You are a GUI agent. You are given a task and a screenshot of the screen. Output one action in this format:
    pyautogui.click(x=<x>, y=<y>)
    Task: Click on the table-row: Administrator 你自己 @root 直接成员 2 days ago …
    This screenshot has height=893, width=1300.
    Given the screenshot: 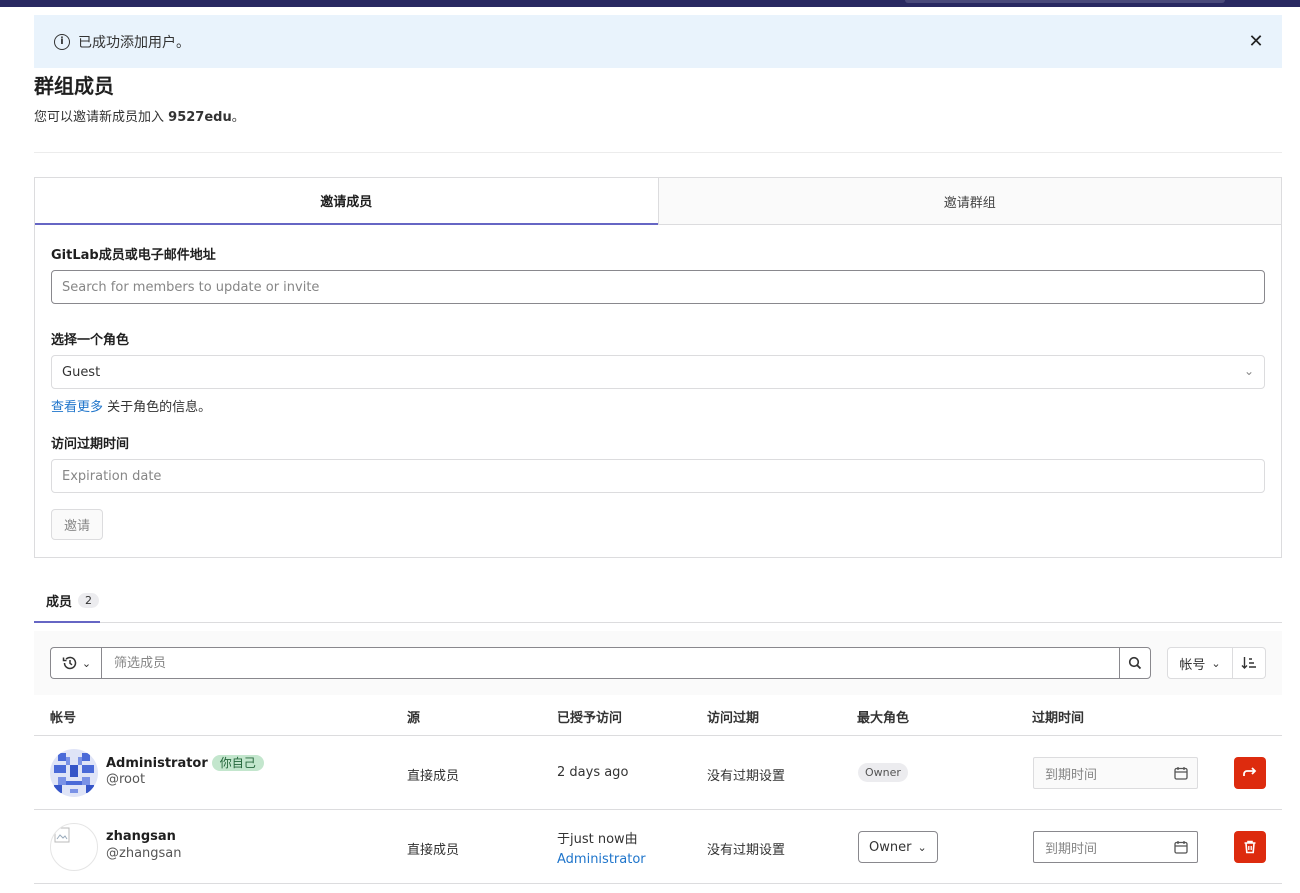 What is the action you would take?
    pyautogui.click(x=658, y=773)
    